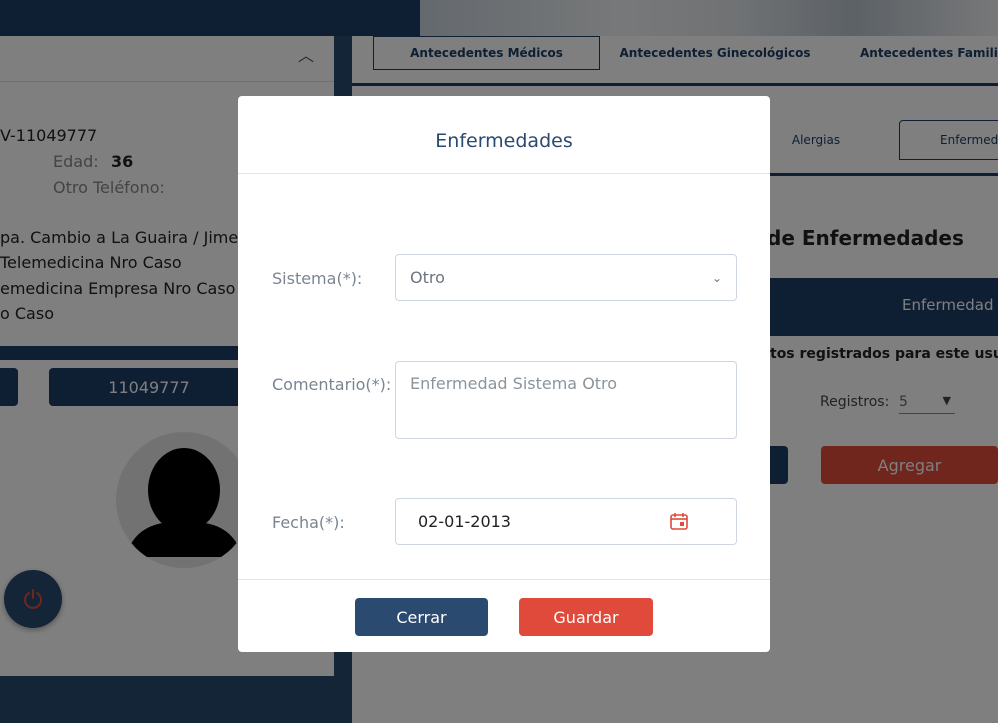 The height and width of the screenshot is (723, 998). Describe the element at coordinates (716, 277) in the screenshot. I see `chevron-down-icon: ⌄` at that location.